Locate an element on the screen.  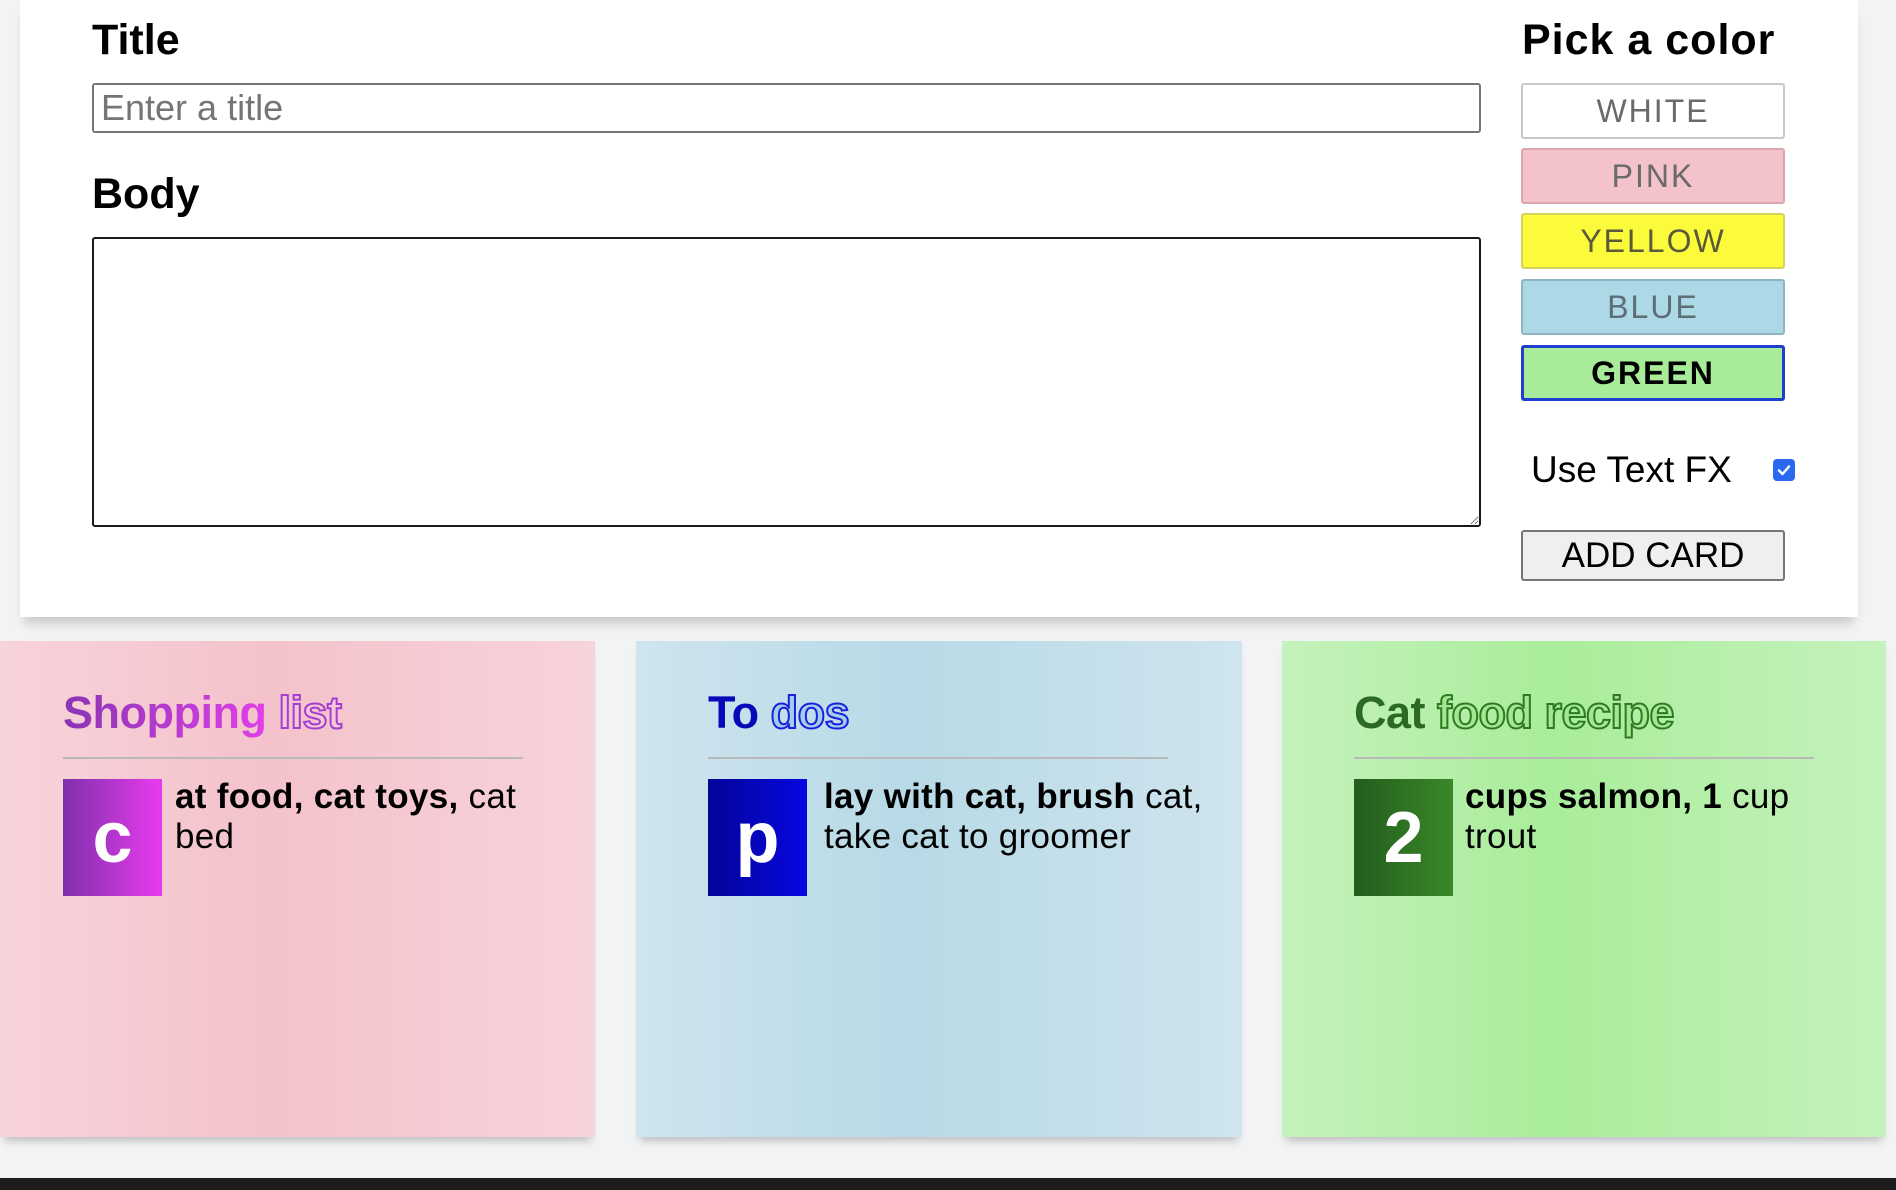
card-title-word-2: dos is located at coordinates (810, 712).